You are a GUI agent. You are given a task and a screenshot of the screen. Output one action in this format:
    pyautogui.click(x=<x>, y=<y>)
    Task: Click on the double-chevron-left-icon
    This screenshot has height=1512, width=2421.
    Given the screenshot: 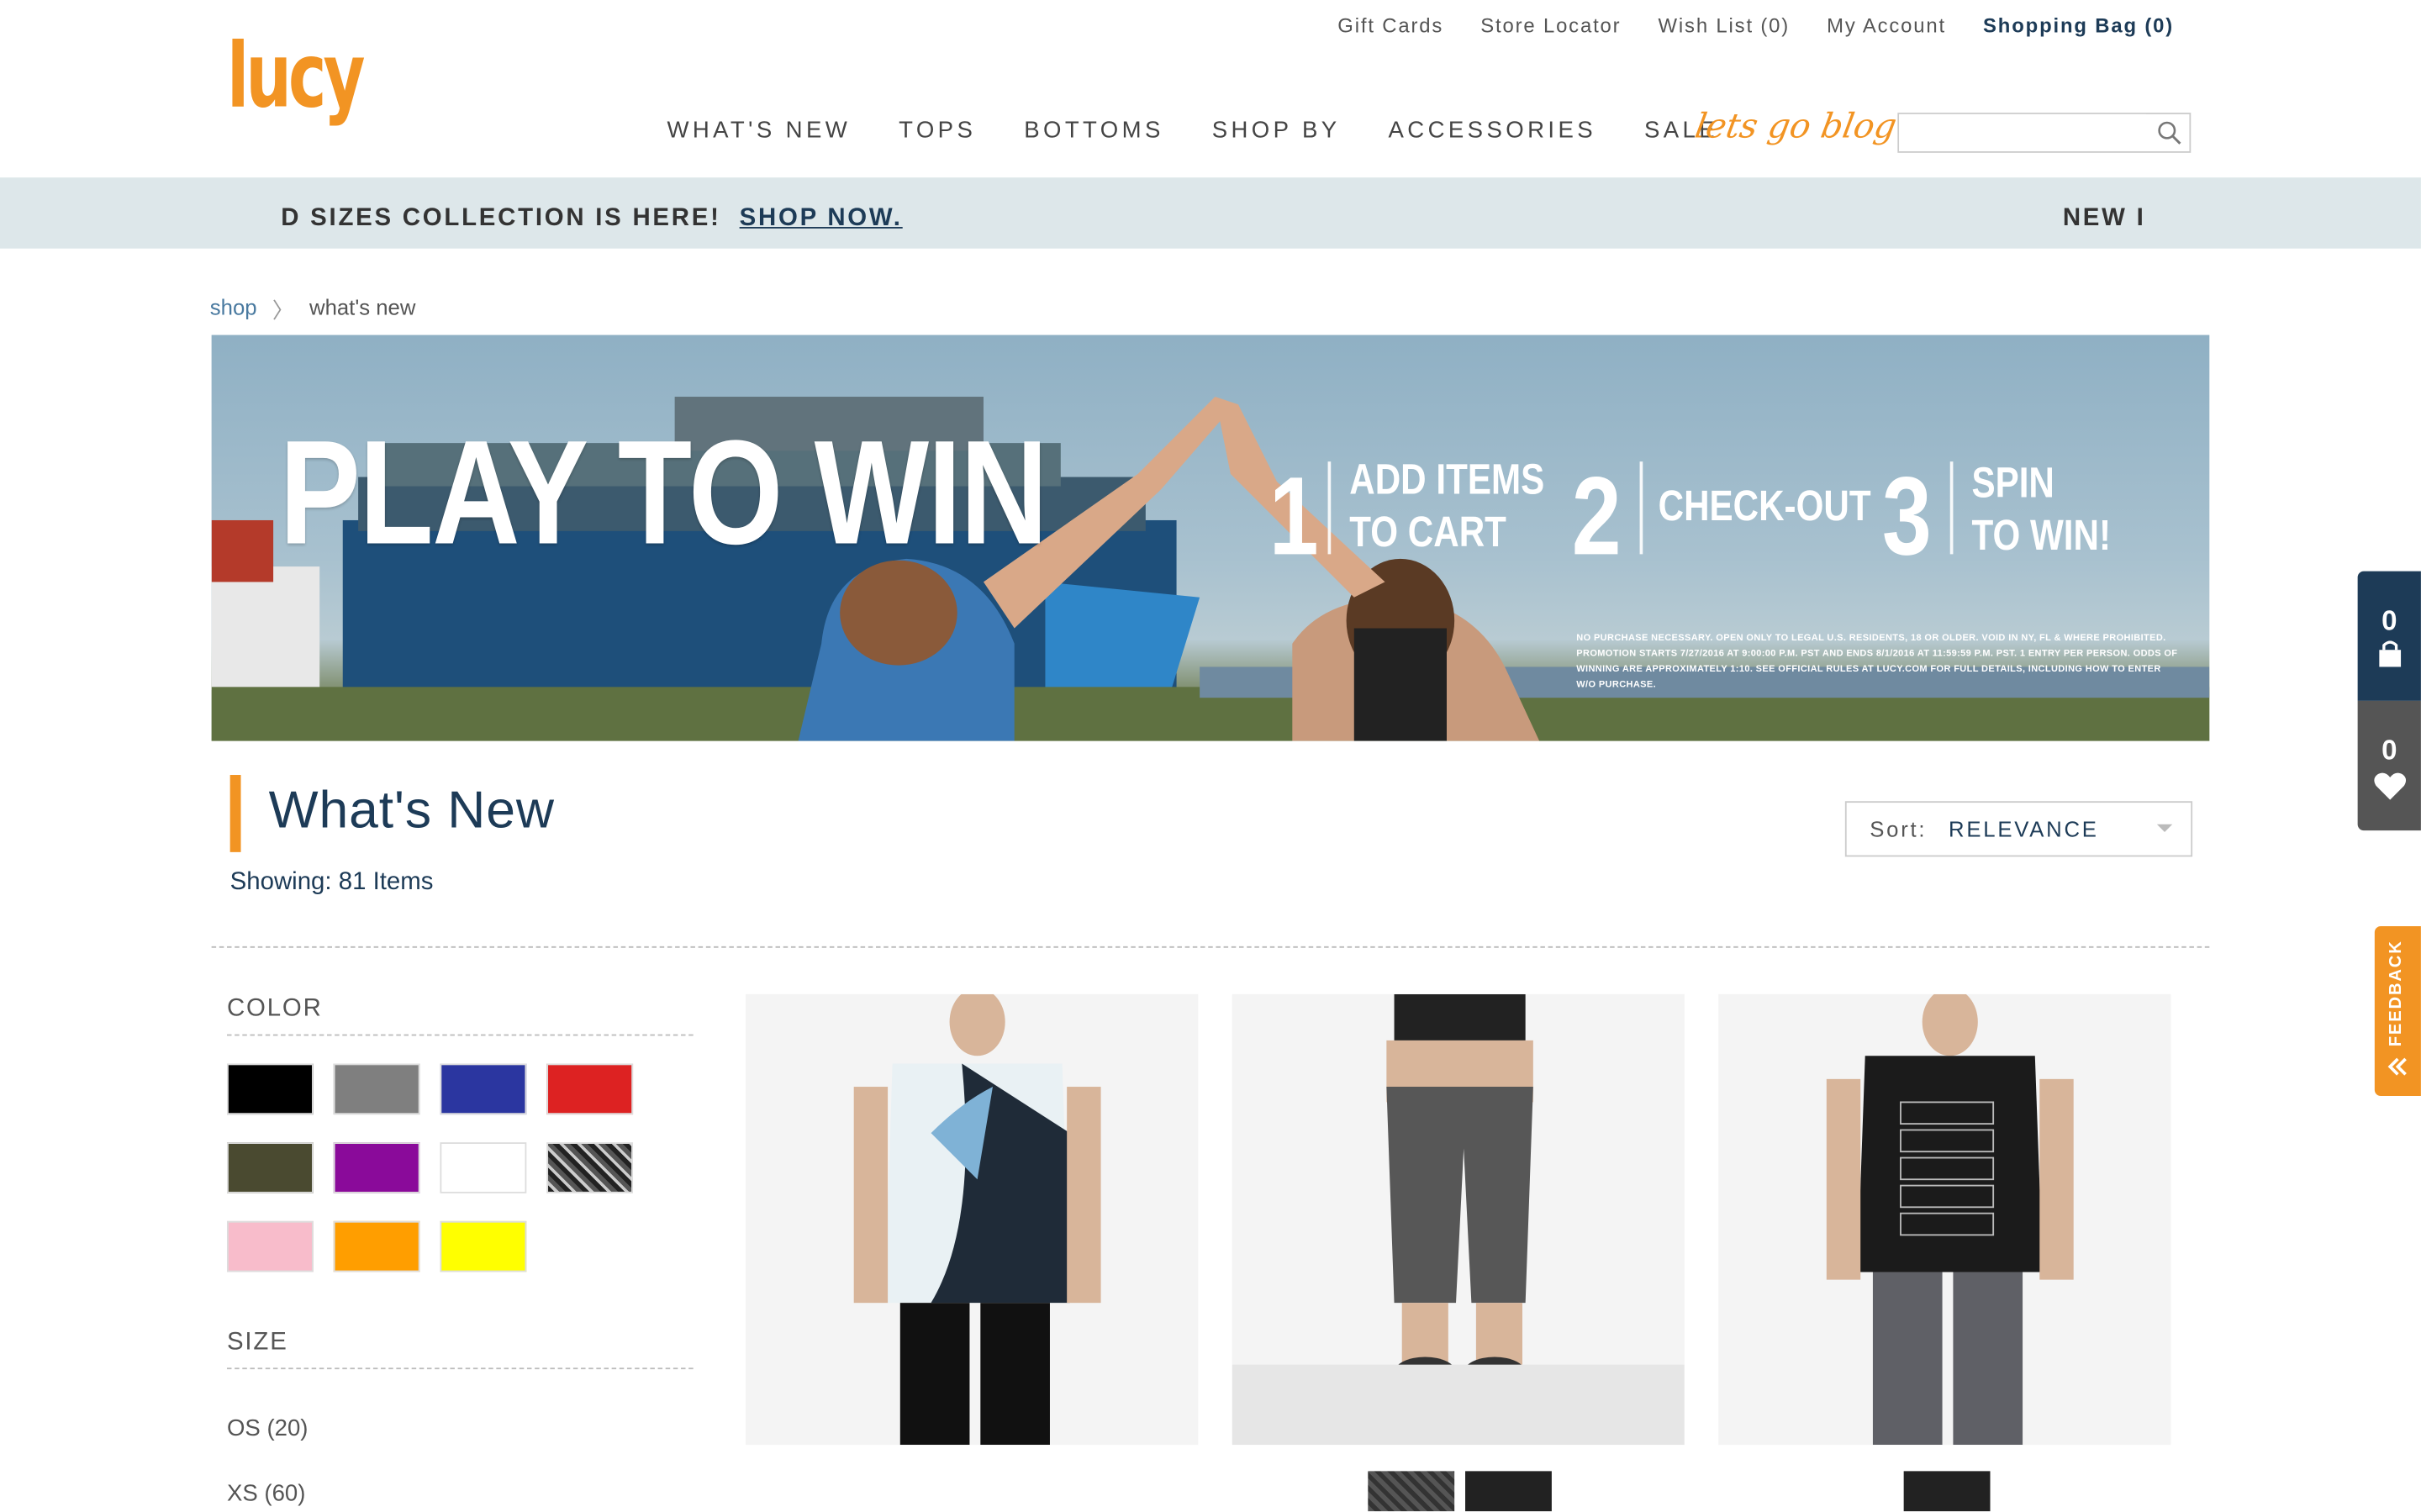 What is the action you would take?
    pyautogui.click(x=2397, y=1066)
    